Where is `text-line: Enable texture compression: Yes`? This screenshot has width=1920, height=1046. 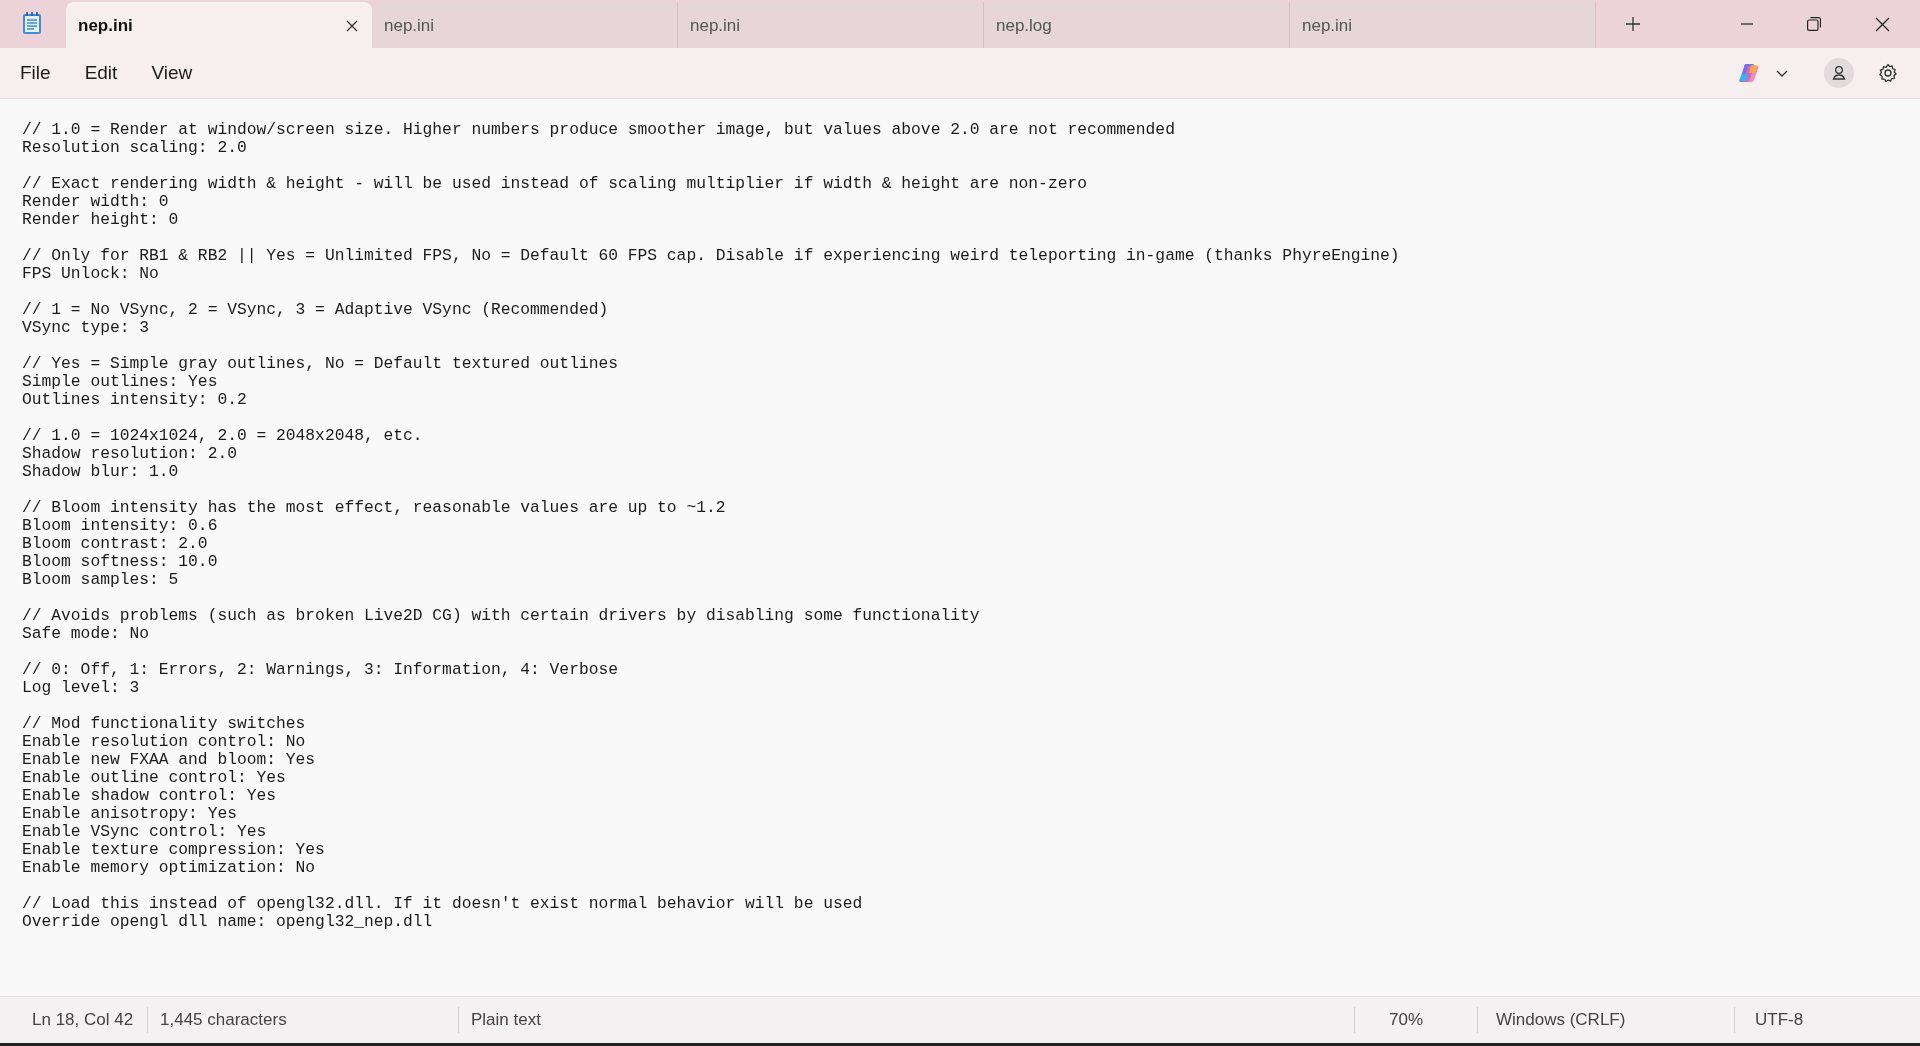 text-line: Enable texture compression: Yes is located at coordinates (174, 850).